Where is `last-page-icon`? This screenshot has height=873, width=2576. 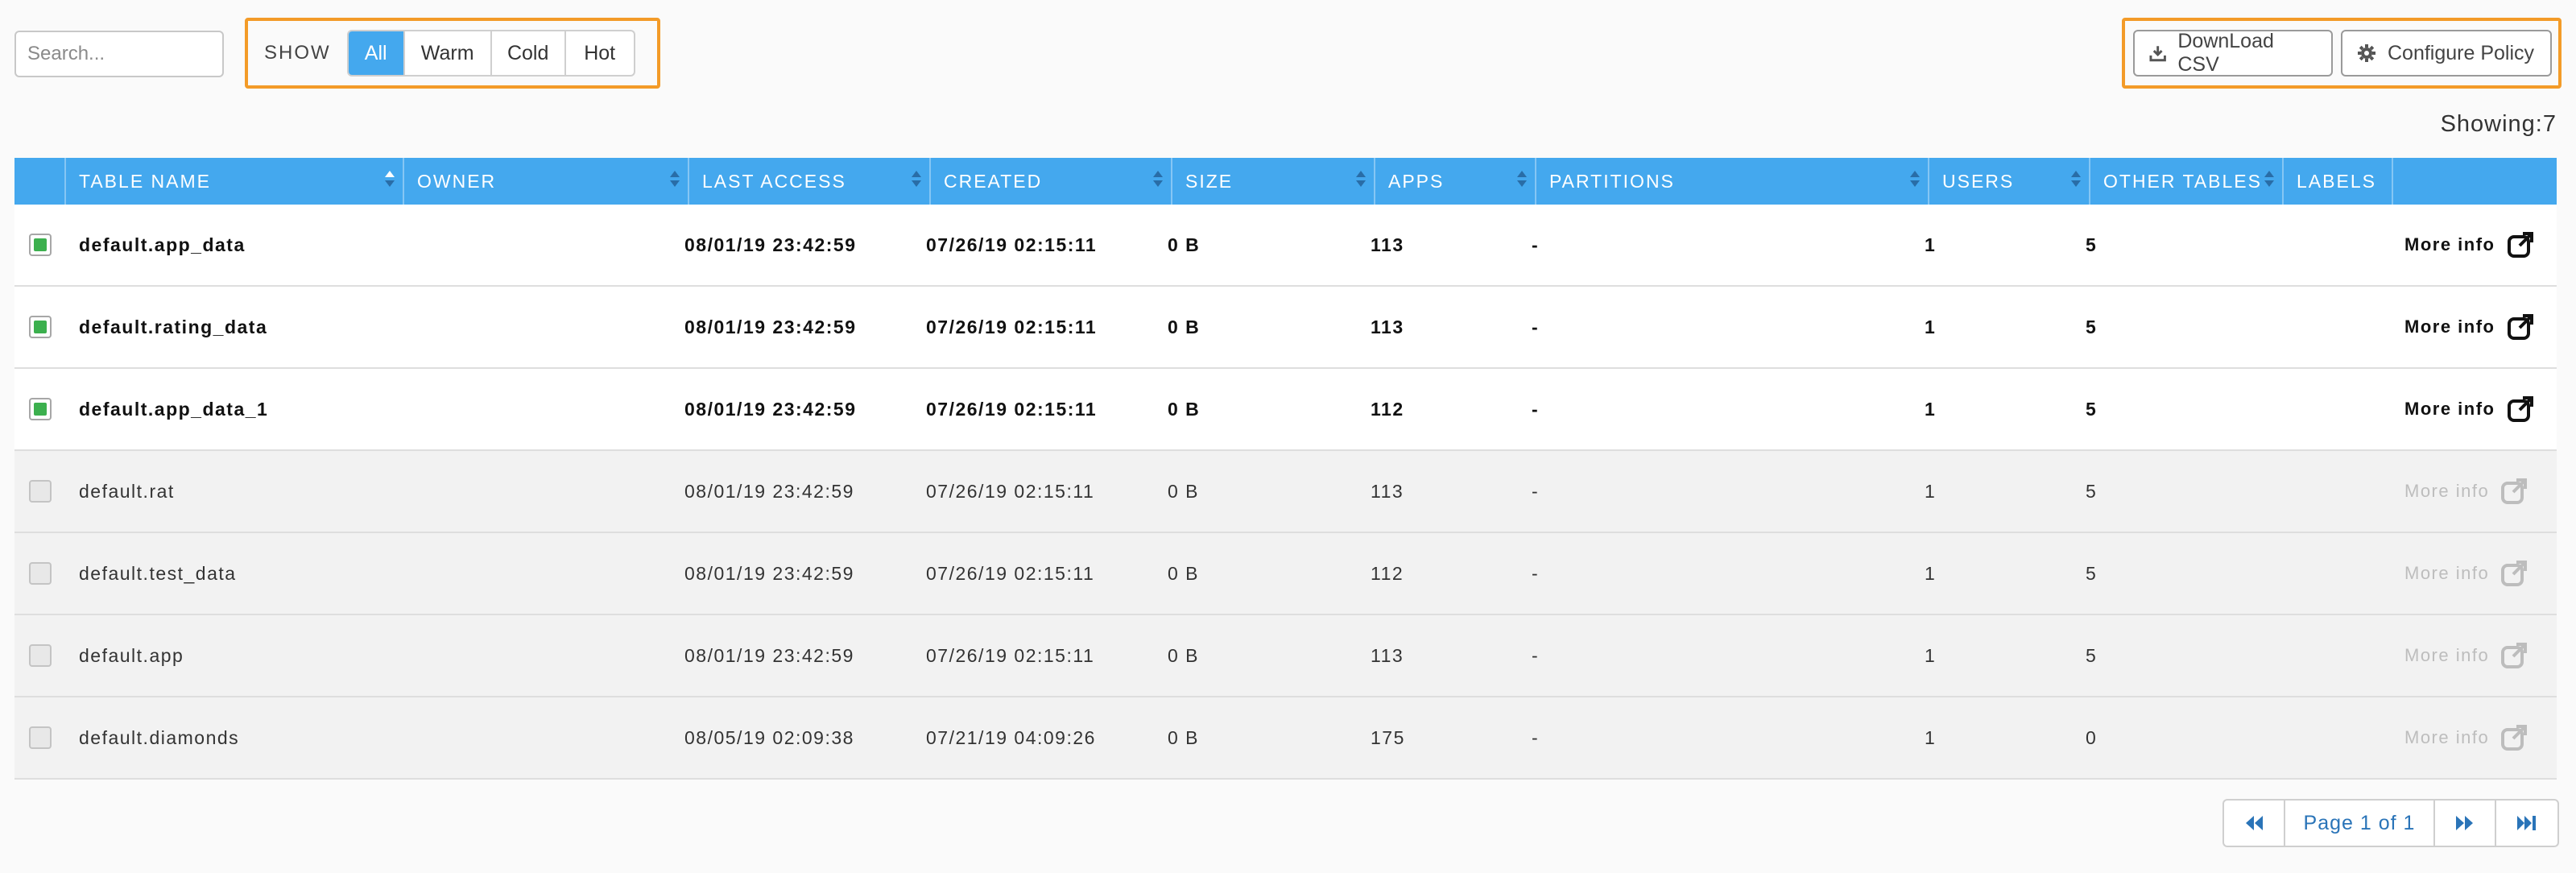 last-page-icon is located at coordinates (2526, 823).